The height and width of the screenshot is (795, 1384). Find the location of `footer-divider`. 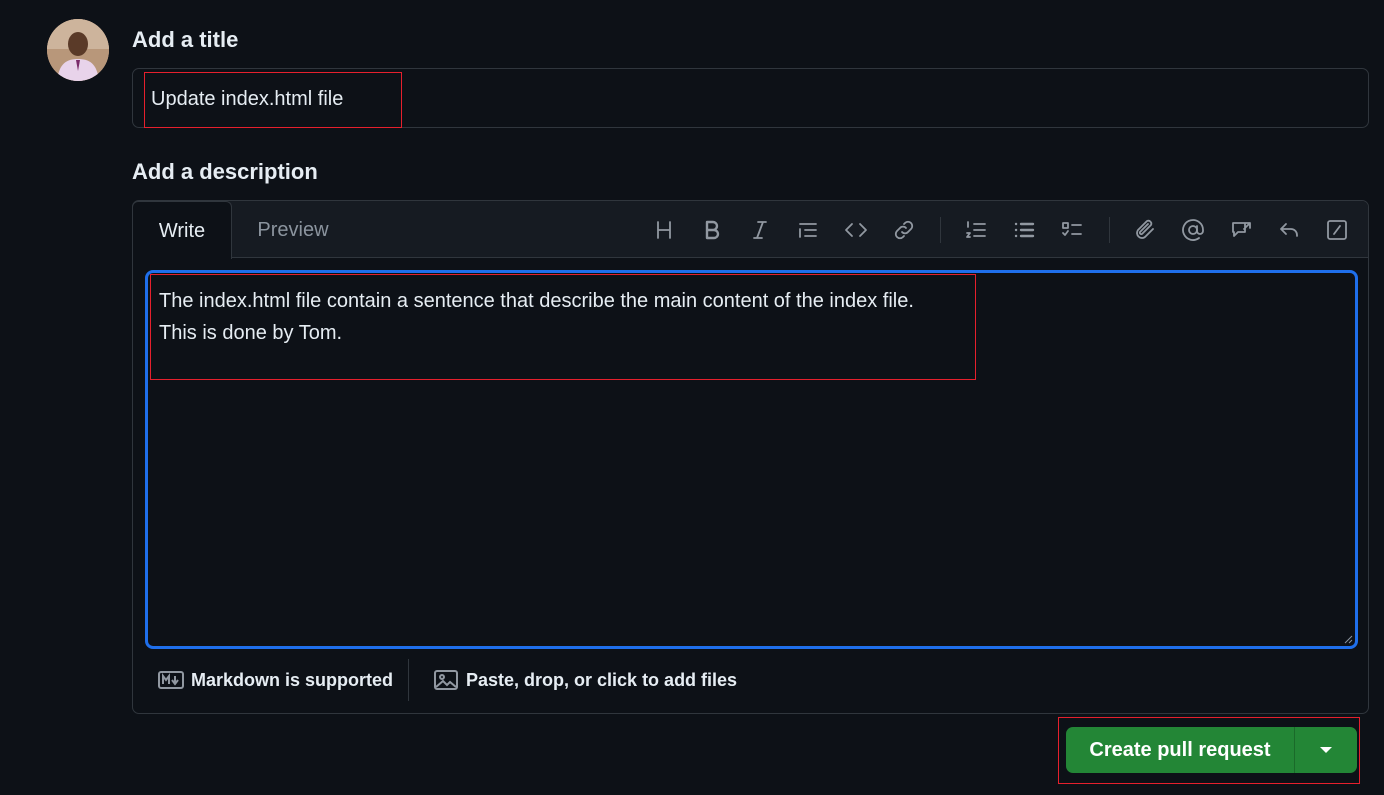

footer-divider is located at coordinates (408, 680).